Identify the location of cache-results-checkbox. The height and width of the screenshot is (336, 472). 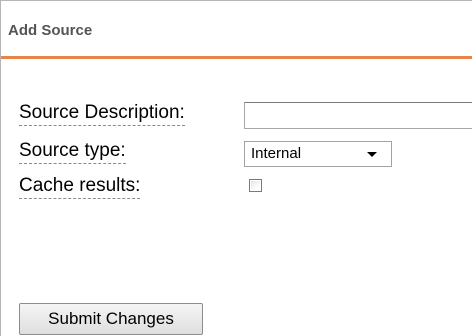
(255, 185).